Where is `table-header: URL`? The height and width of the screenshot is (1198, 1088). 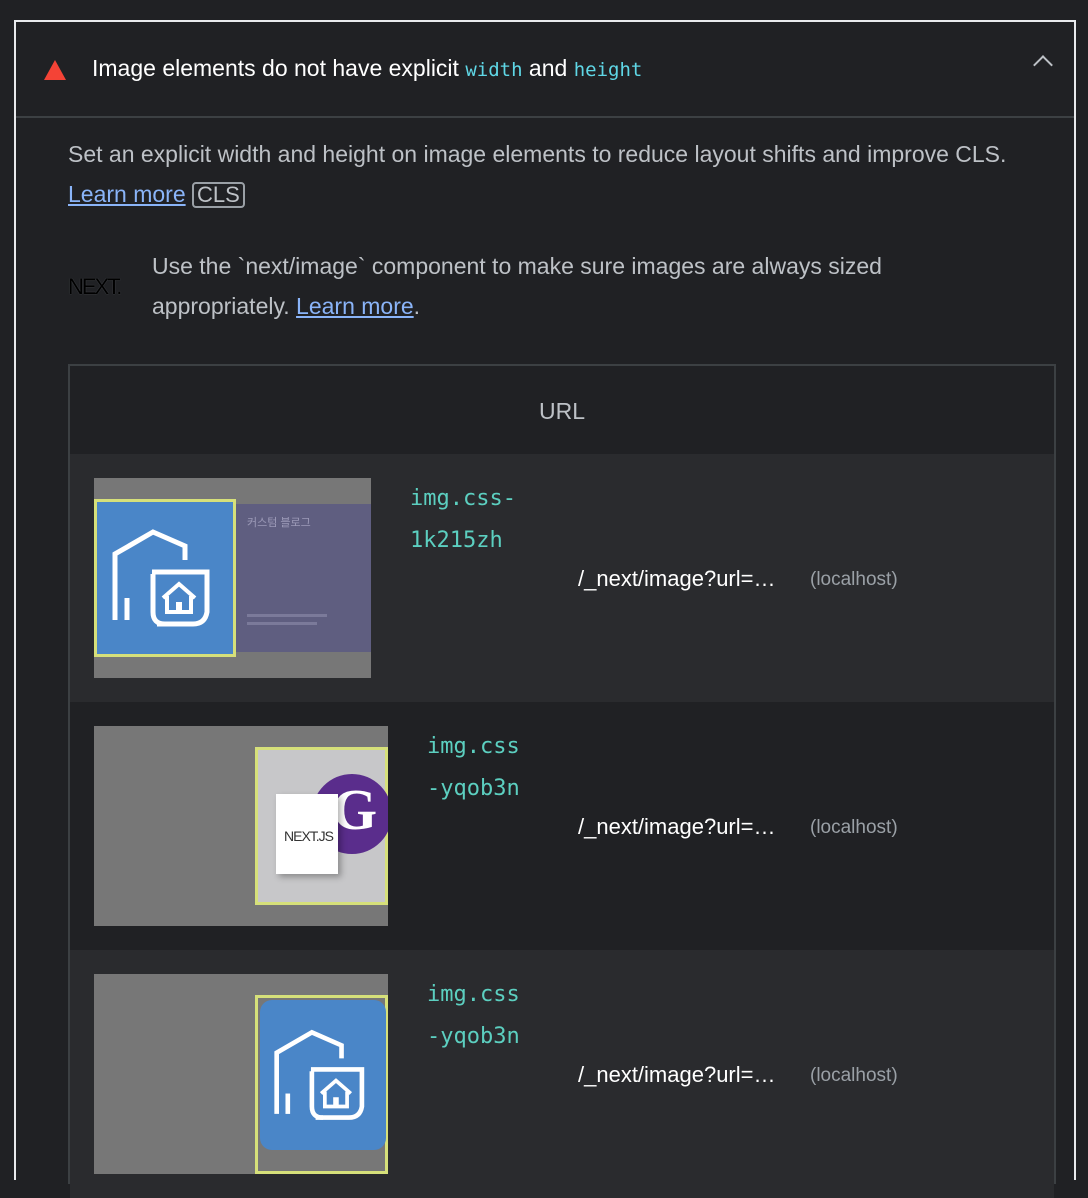 table-header: URL is located at coordinates (562, 410).